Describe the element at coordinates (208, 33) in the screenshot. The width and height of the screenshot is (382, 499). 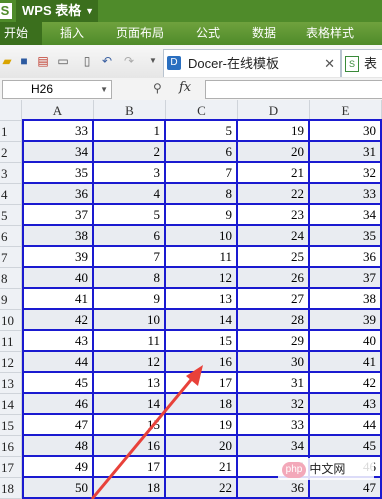
I see `menu-item-formula: 公式` at that location.